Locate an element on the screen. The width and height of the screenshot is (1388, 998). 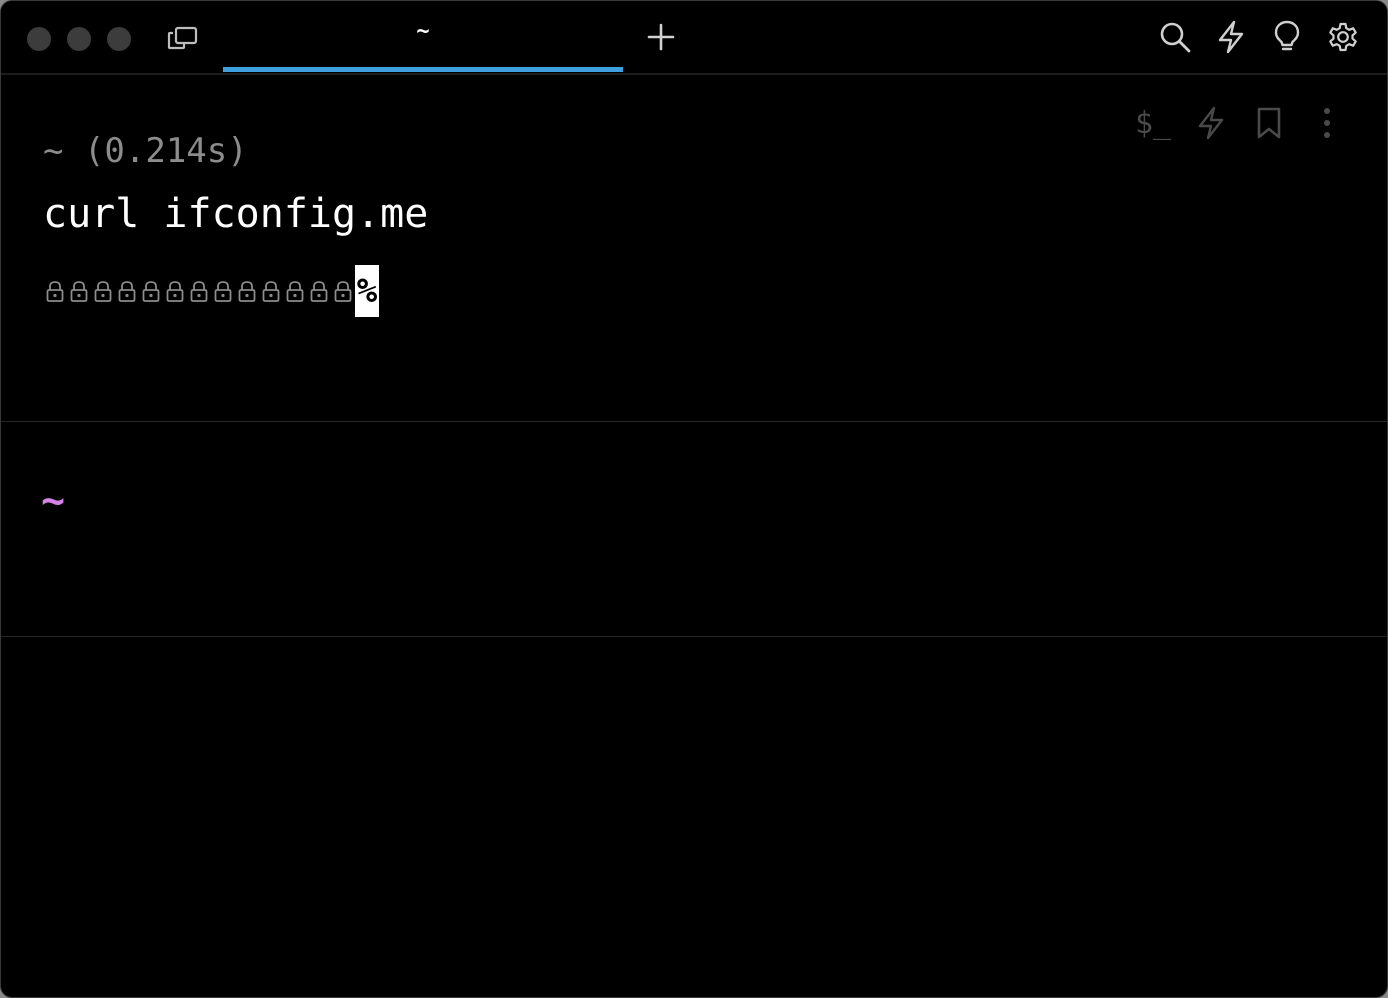
suggestions-button is located at coordinates (1287, 37).